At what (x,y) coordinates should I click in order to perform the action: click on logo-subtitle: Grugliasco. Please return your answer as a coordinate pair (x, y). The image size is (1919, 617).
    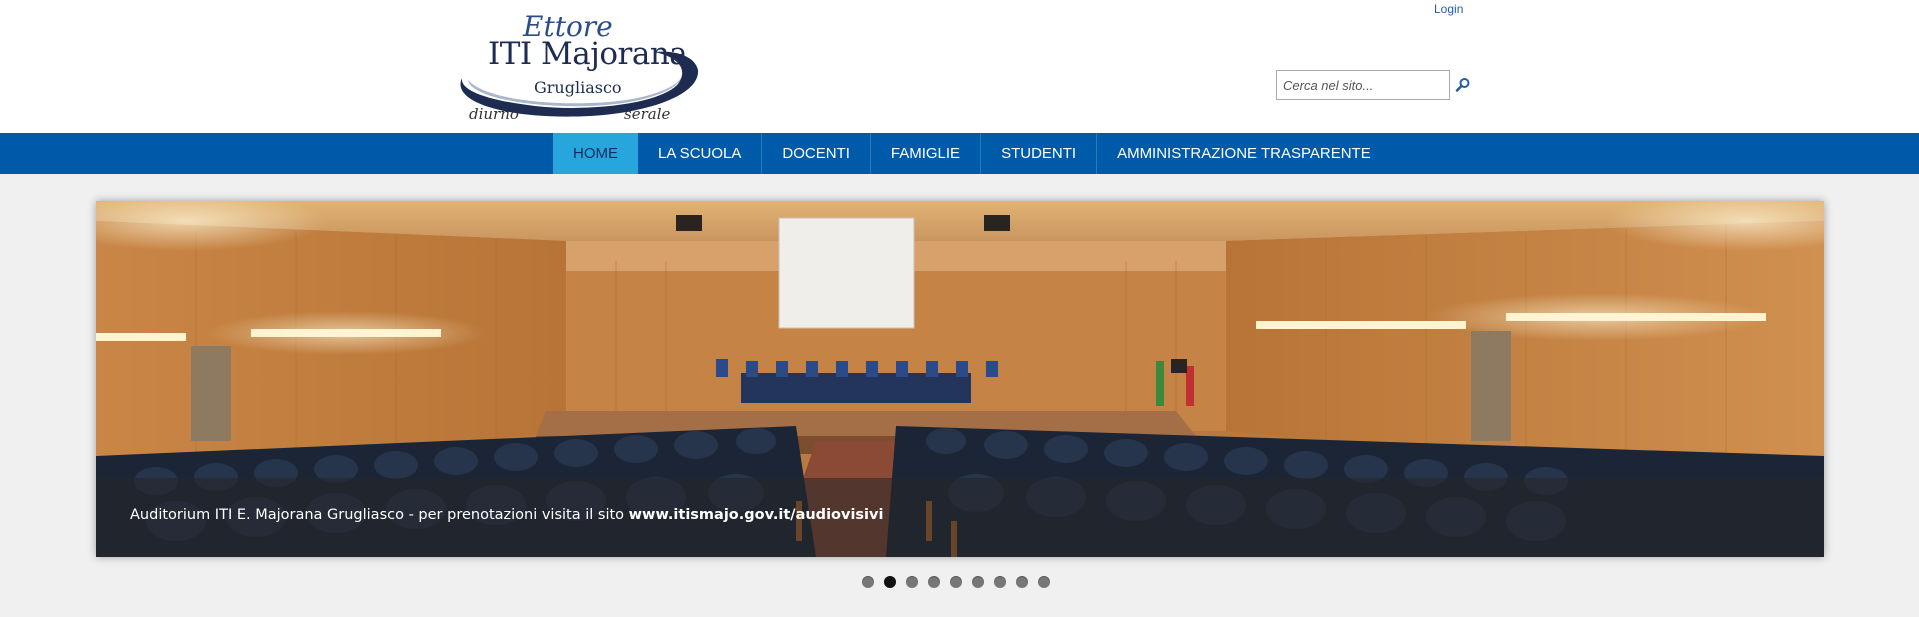
    Looking at the image, I should click on (578, 87).